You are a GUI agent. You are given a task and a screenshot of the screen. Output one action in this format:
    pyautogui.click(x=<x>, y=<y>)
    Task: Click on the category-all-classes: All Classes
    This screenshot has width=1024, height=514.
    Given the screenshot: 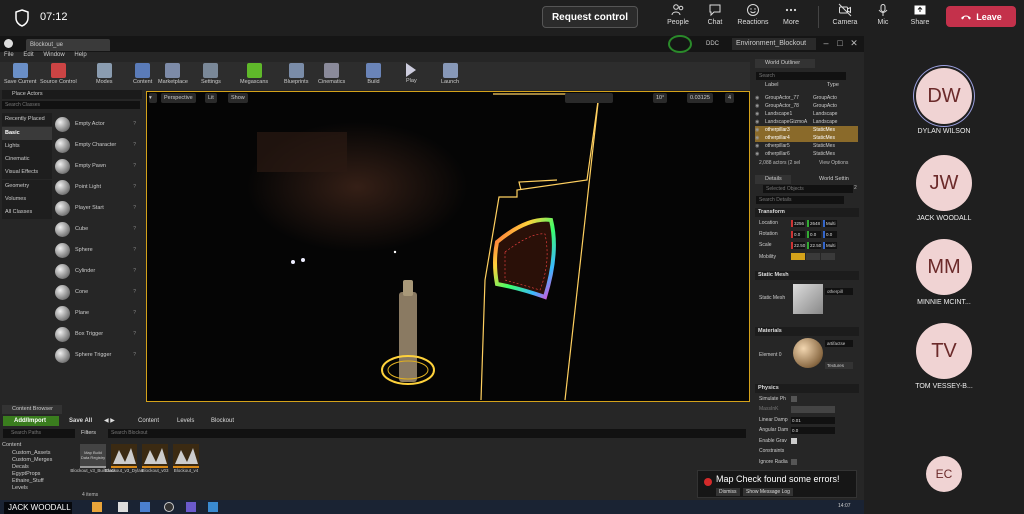 What is the action you would take?
    pyautogui.click(x=27, y=212)
    